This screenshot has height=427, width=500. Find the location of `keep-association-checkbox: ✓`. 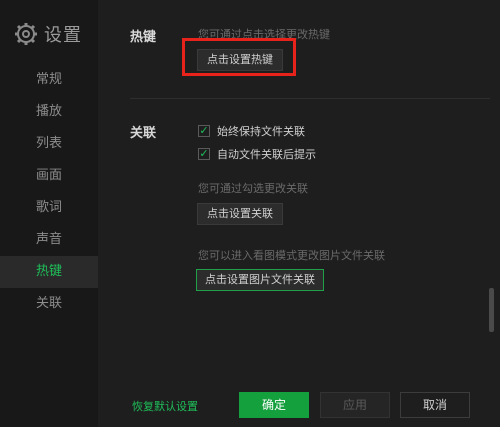

keep-association-checkbox: ✓ is located at coordinates (204, 131).